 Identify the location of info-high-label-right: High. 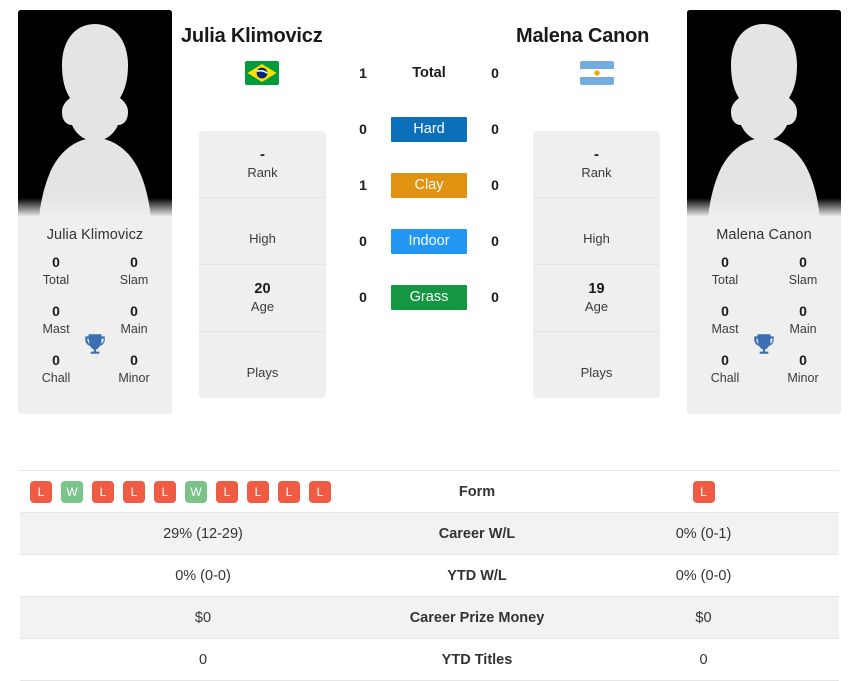
(596, 239).